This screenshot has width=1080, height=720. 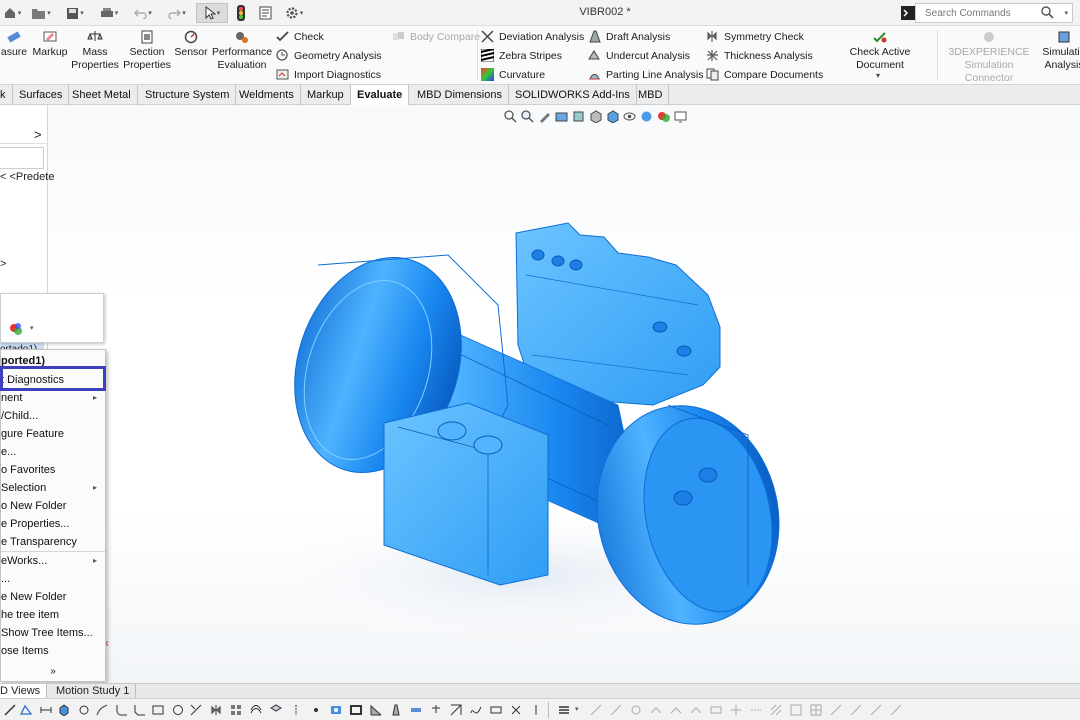 I want to click on check-active-document-button: Check Active Document, so click(x=880, y=51).